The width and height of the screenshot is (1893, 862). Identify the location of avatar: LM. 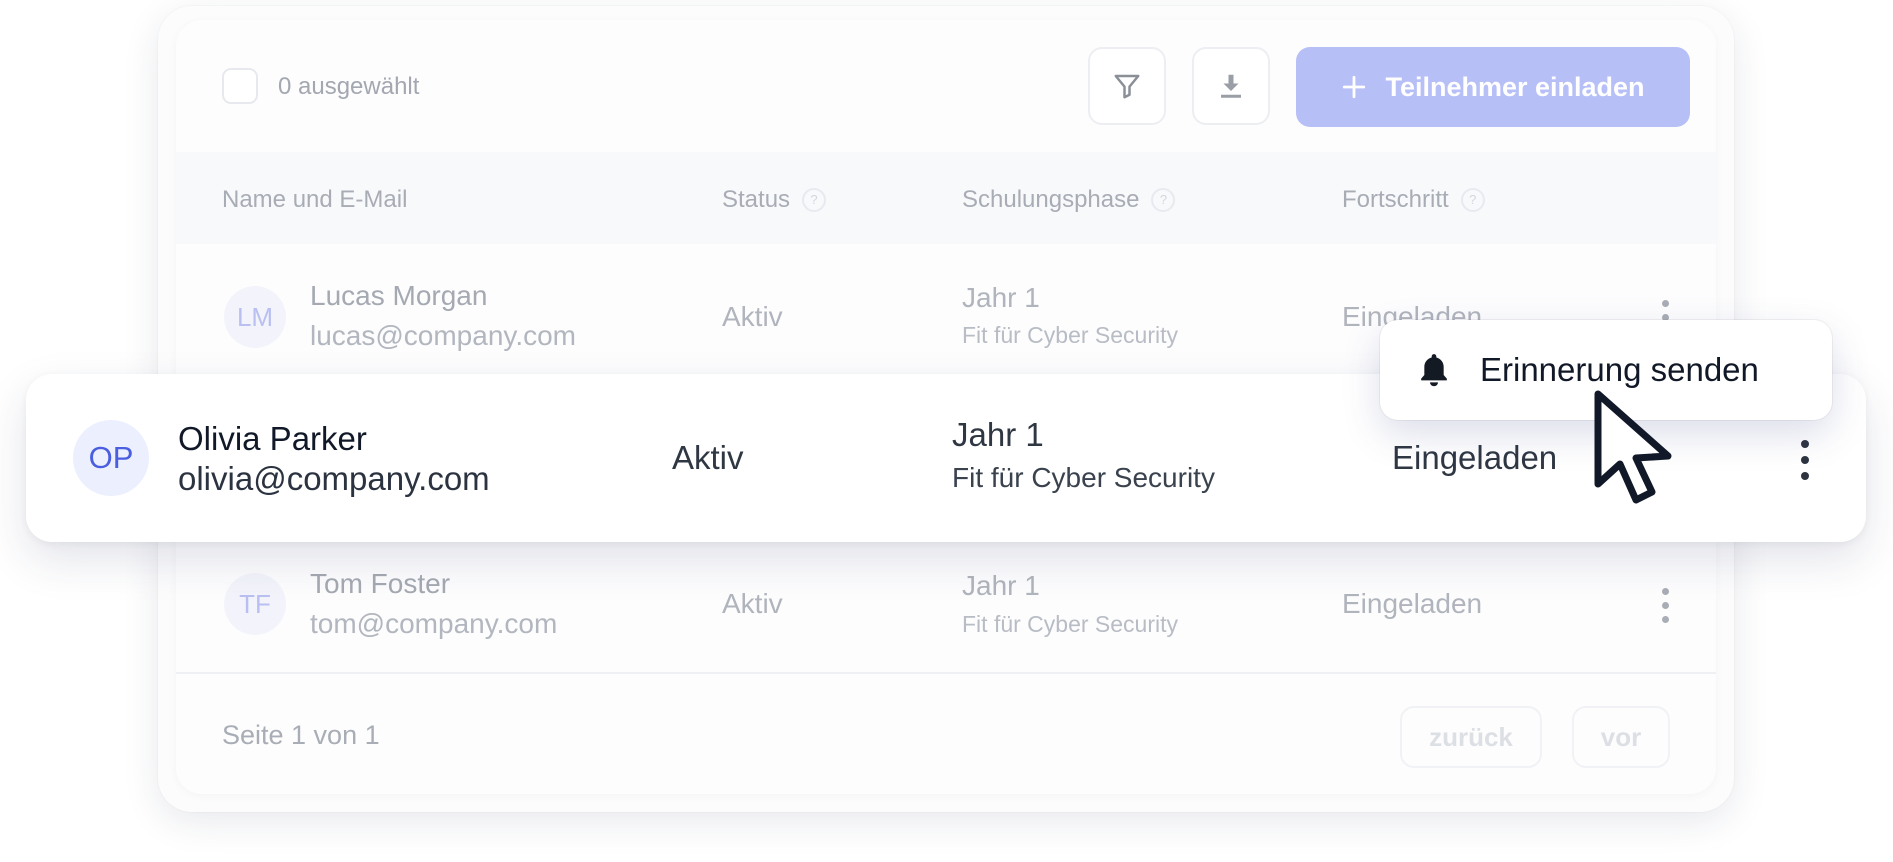
(255, 317).